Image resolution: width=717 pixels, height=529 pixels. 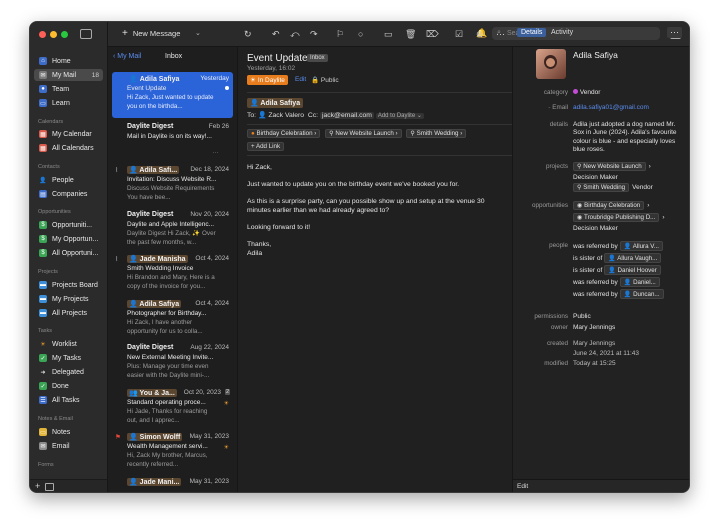 What do you see at coordinates (68, 299) in the screenshot?
I see `sidebar-item-my-projects: ▬ My Projects` at bounding box center [68, 299].